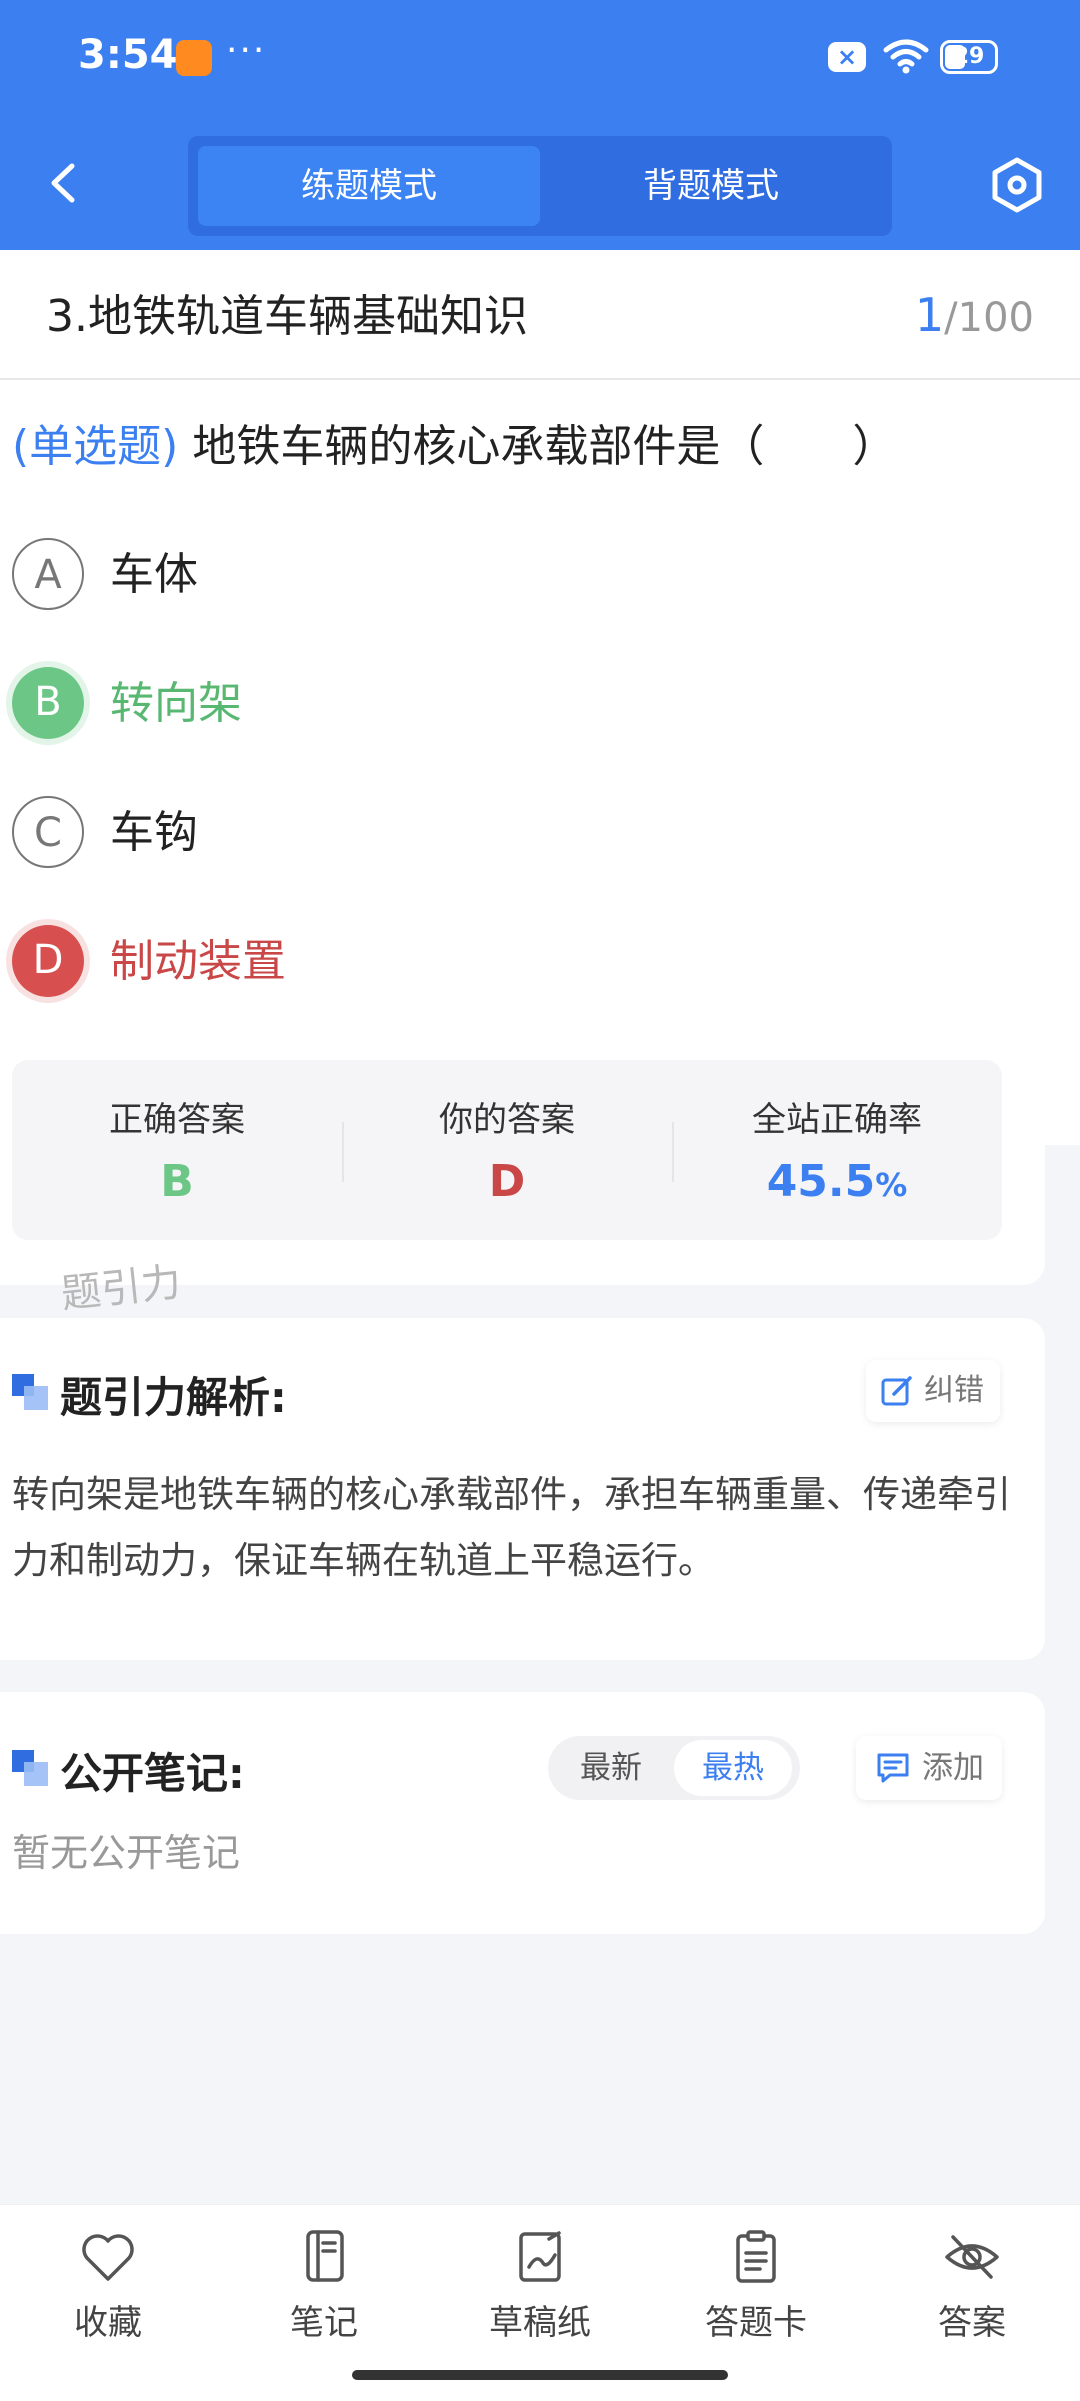 The width and height of the screenshot is (1080, 2401). I want to click on divider, so click(540, 379).